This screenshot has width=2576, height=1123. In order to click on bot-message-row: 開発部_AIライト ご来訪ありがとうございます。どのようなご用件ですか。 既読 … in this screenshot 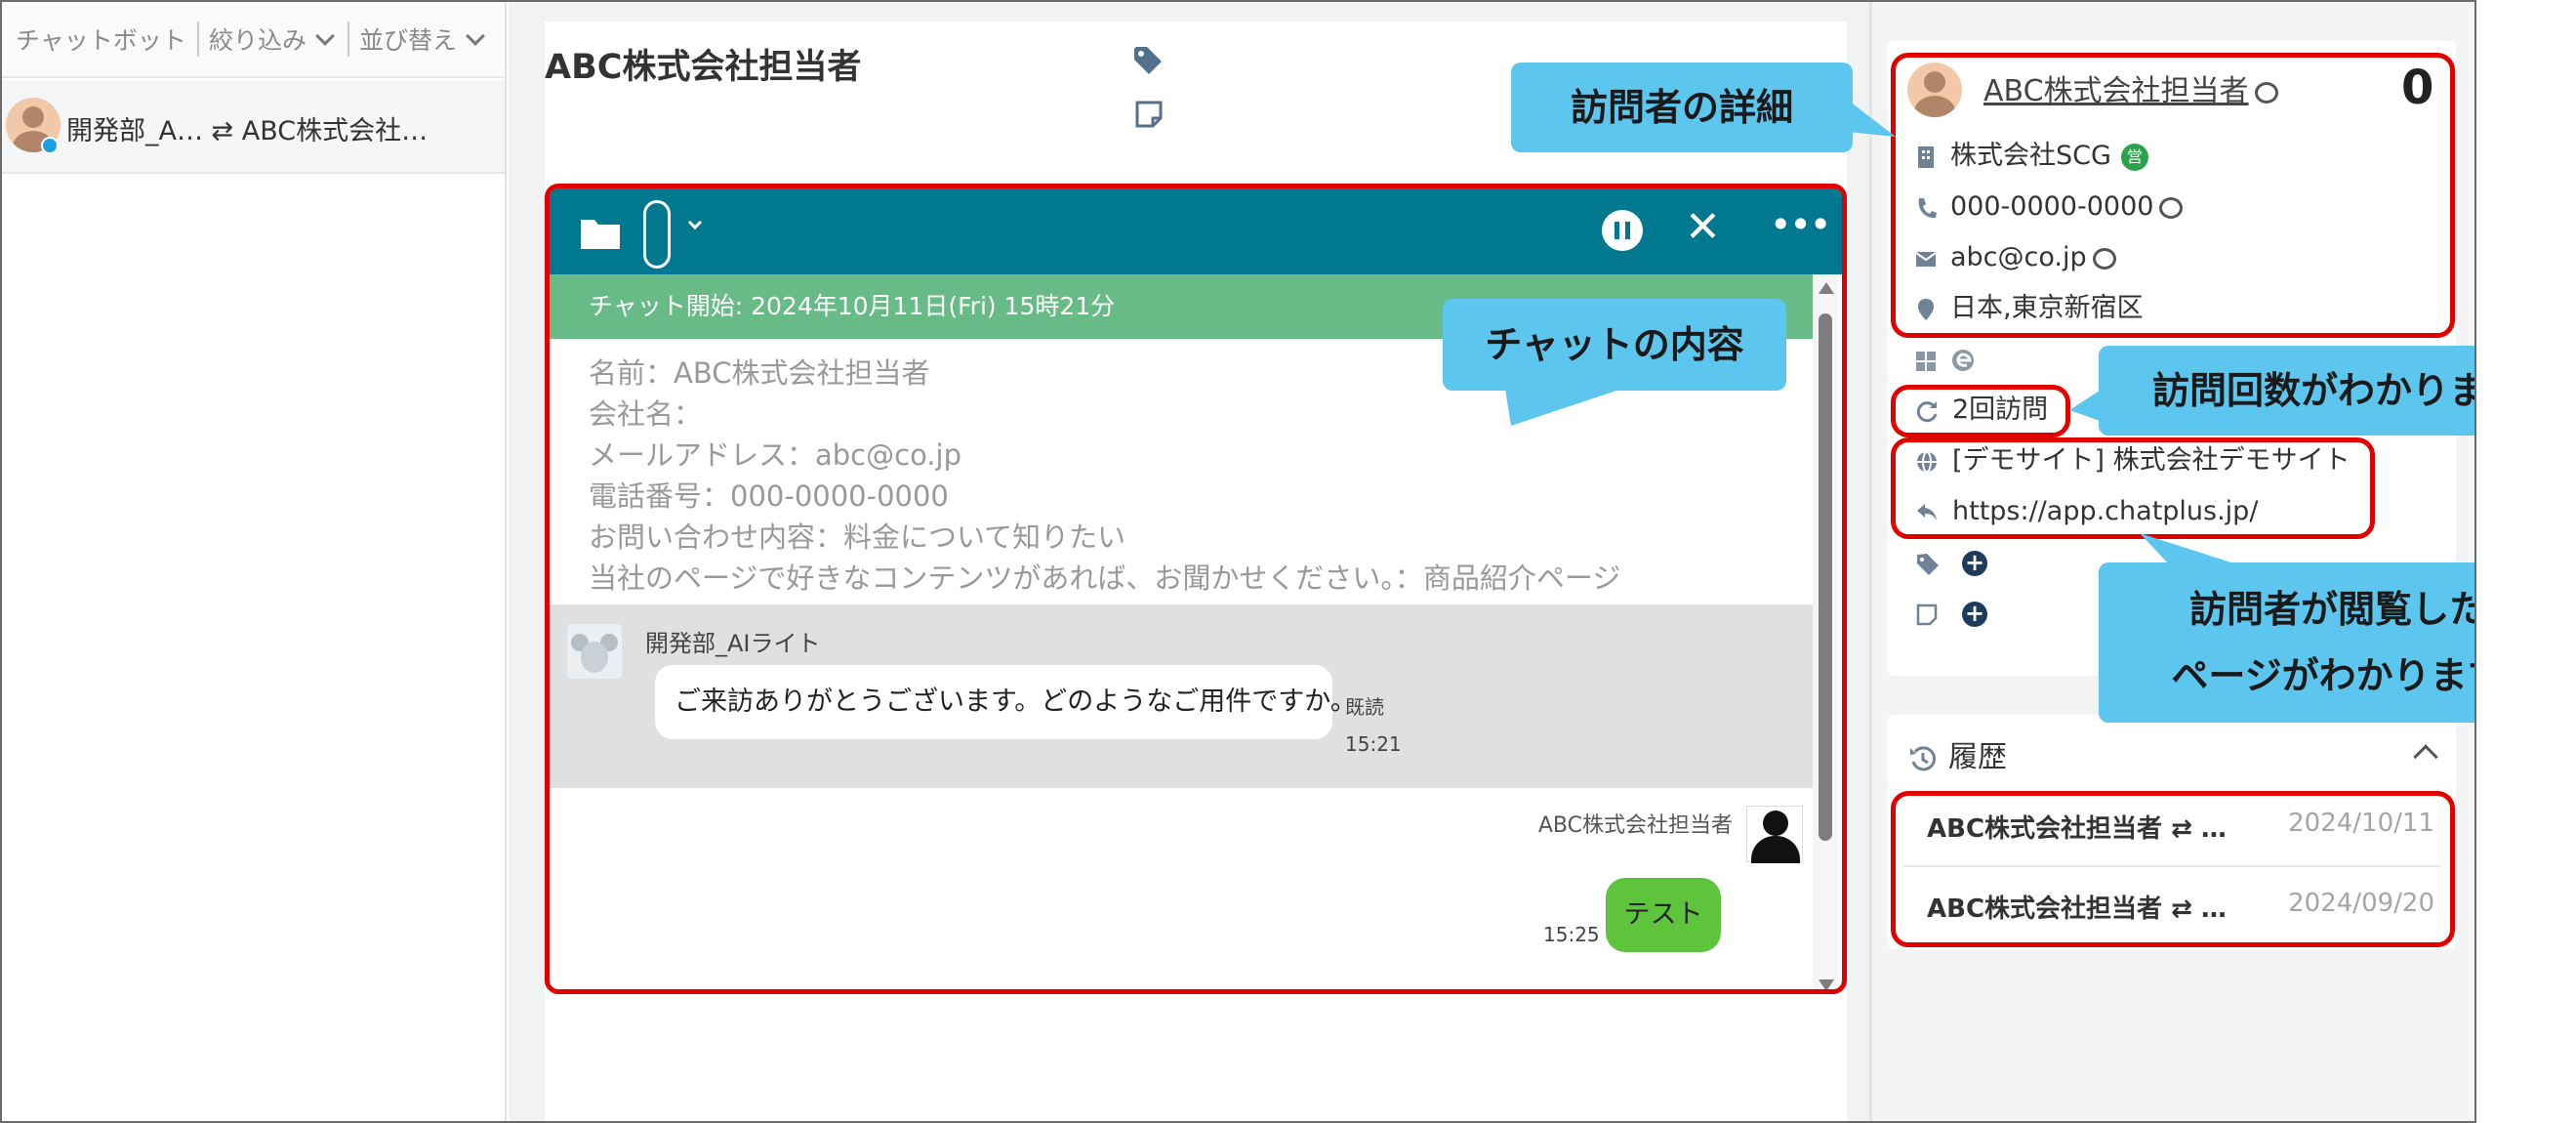, I will do `click(1185, 696)`.